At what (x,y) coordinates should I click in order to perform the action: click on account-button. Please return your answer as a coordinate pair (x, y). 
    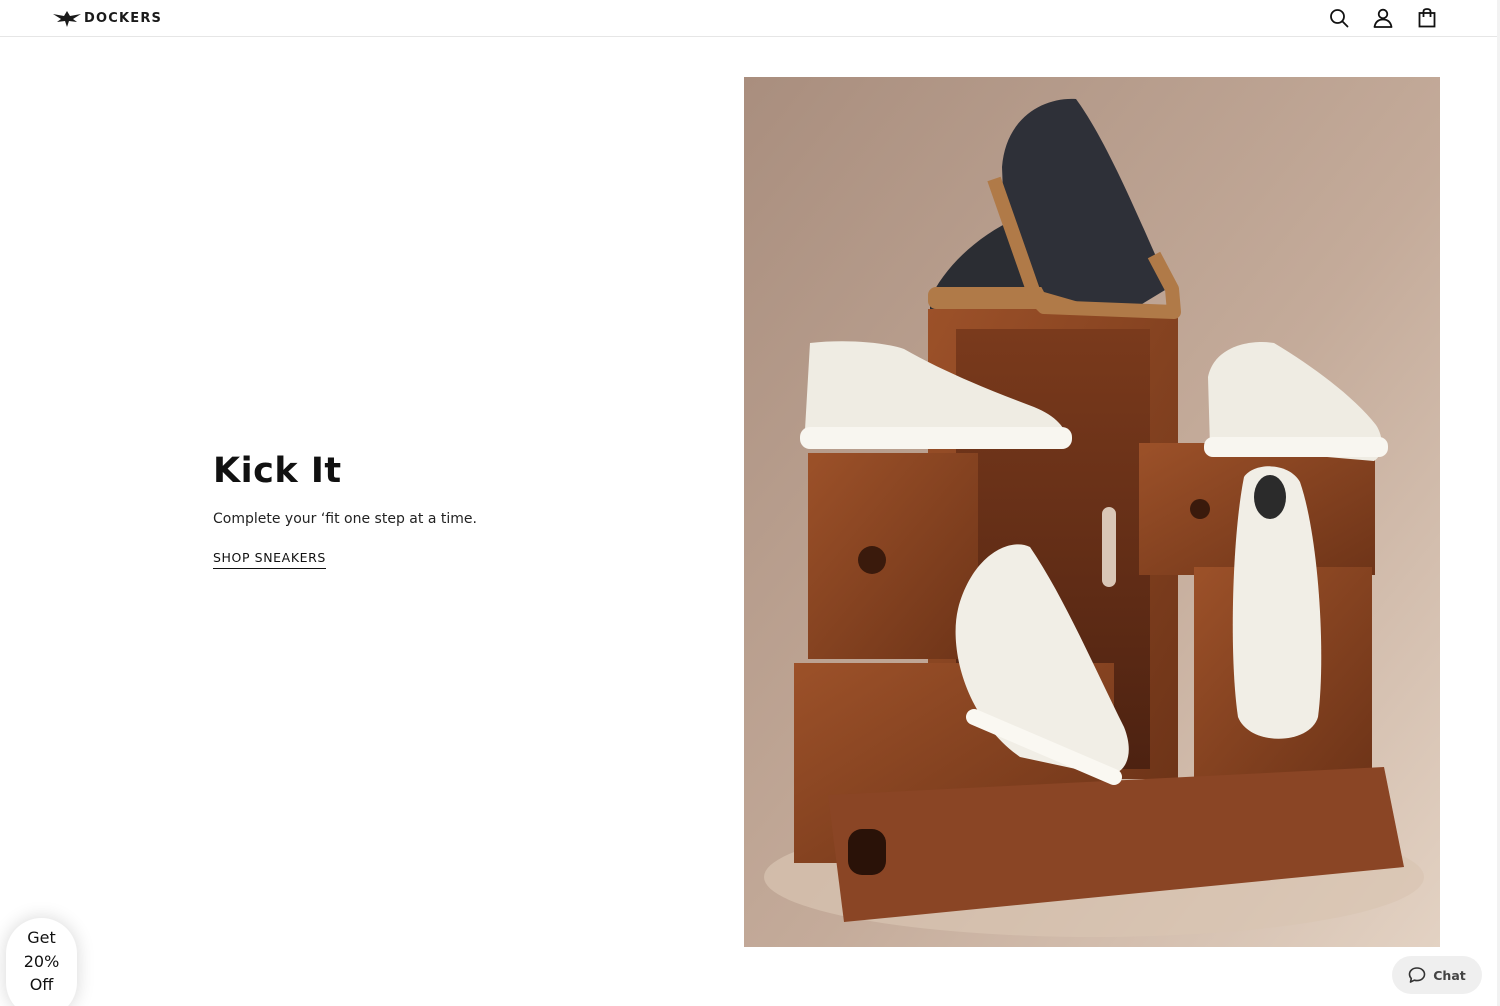
    Looking at the image, I should click on (1383, 18).